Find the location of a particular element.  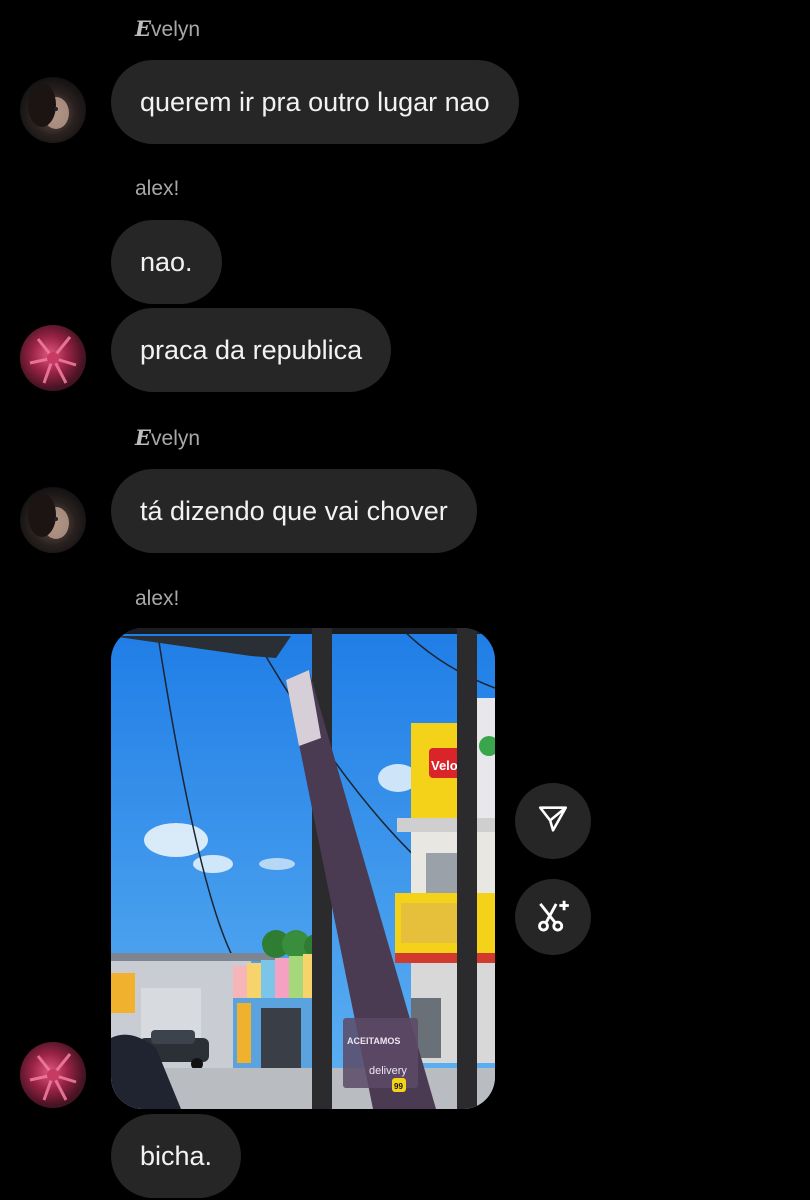

message-bubble: bicha. is located at coordinates (176, 1156).